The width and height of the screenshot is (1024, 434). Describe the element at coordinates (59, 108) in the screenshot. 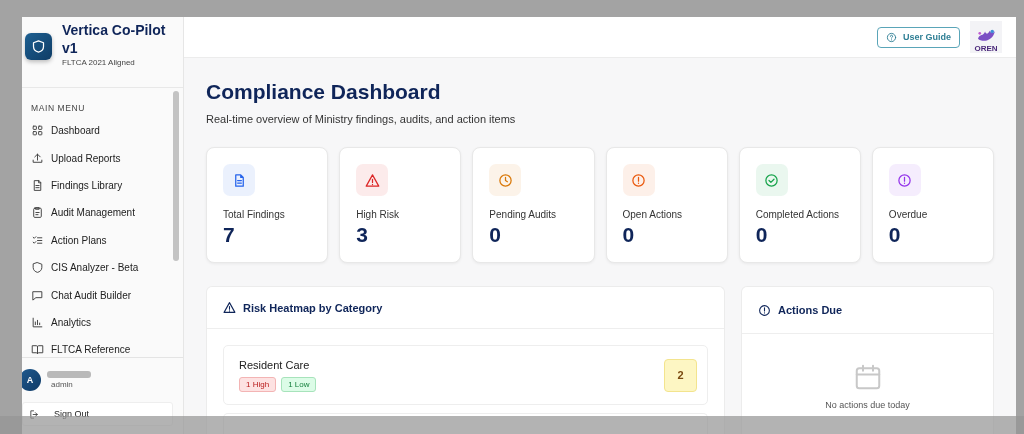

I see `menu-heading: MAIN MENU` at that location.